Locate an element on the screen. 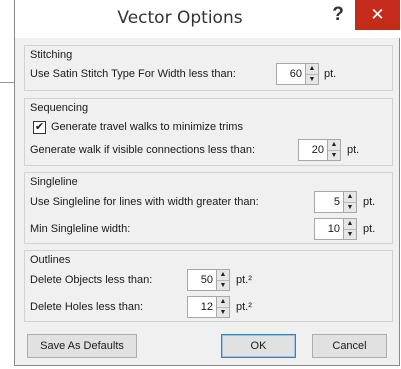 This screenshot has height=369, width=401. singleline-group-title: Singleline is located at coordinates (54, 182).